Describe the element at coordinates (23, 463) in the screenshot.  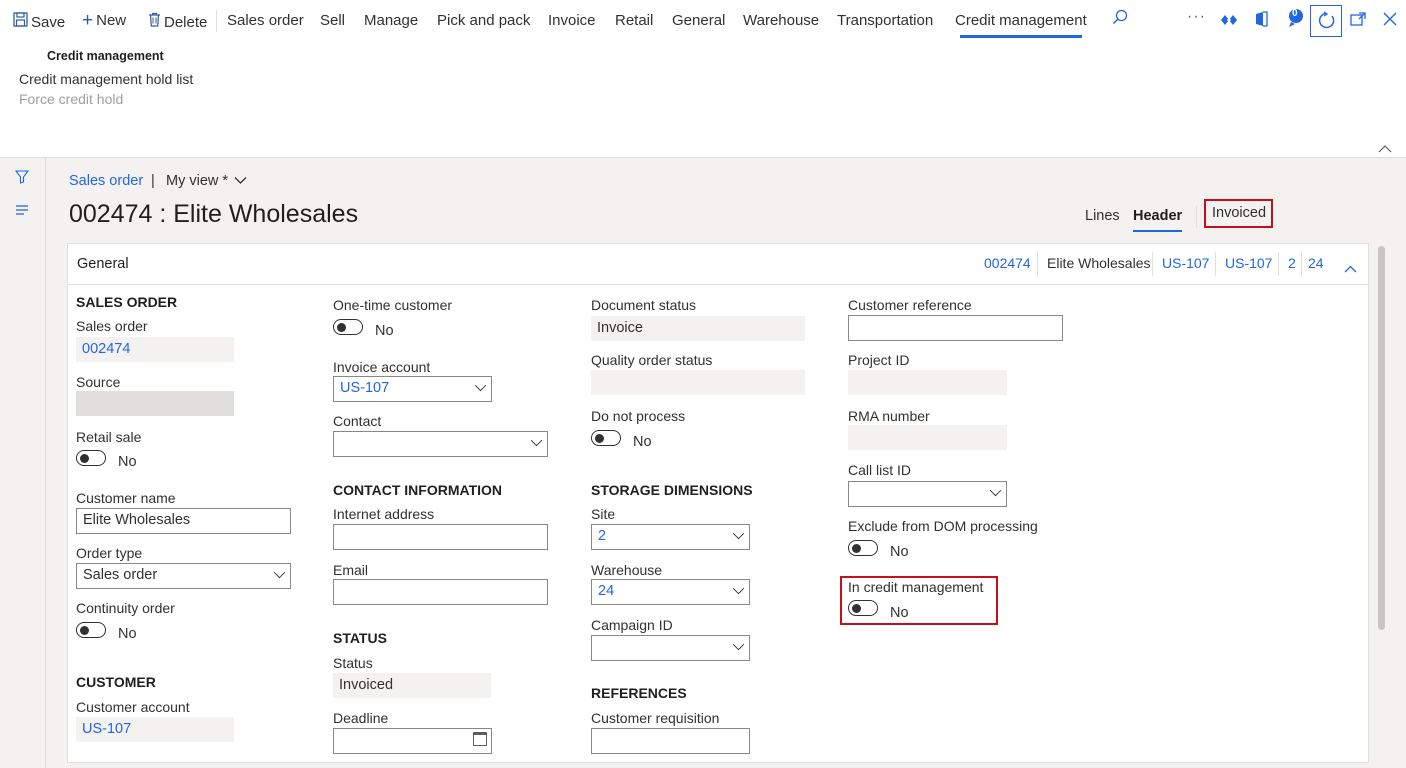
I see `left-nav` at that location.